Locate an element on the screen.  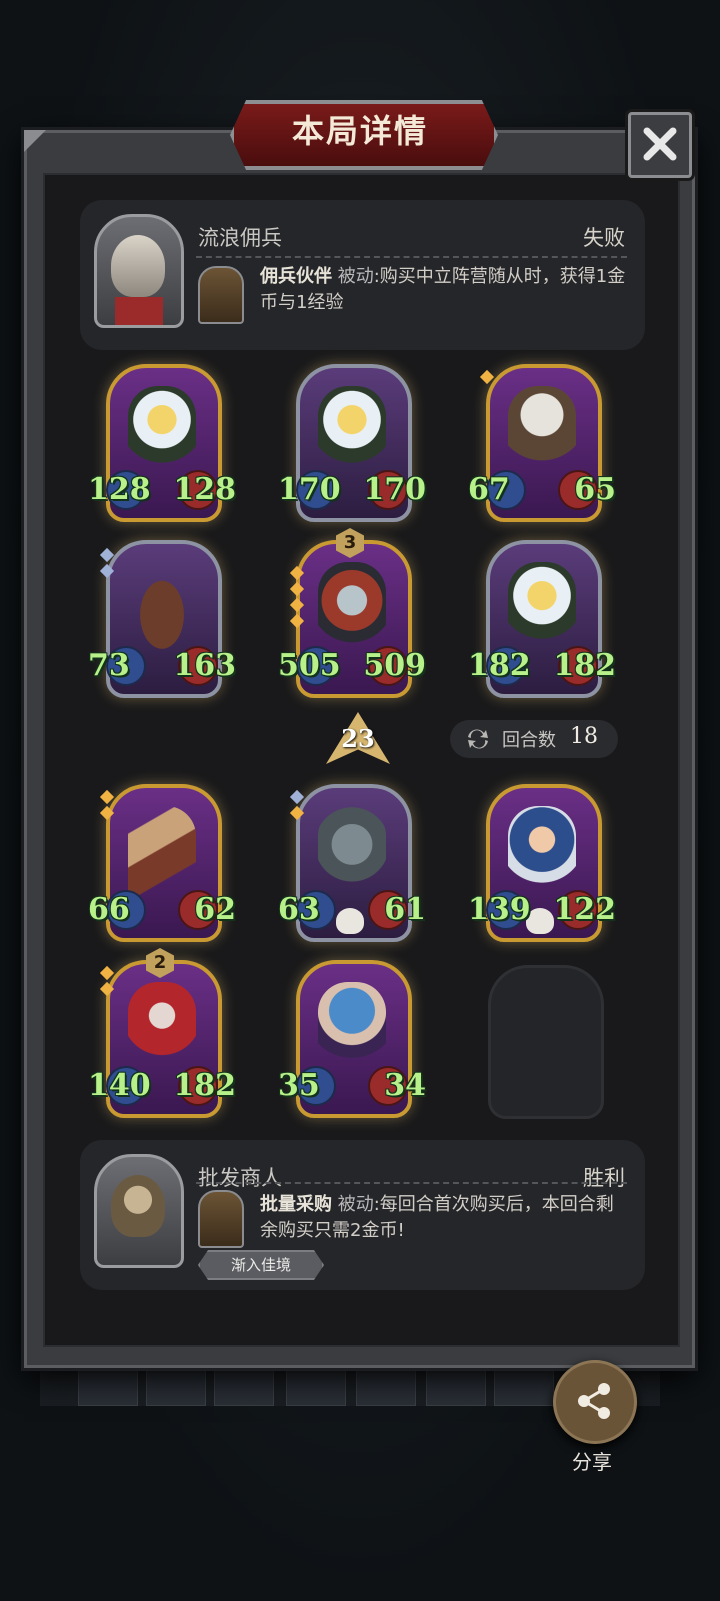
unit-card: 128 128 is located at coordinates (162, 443).